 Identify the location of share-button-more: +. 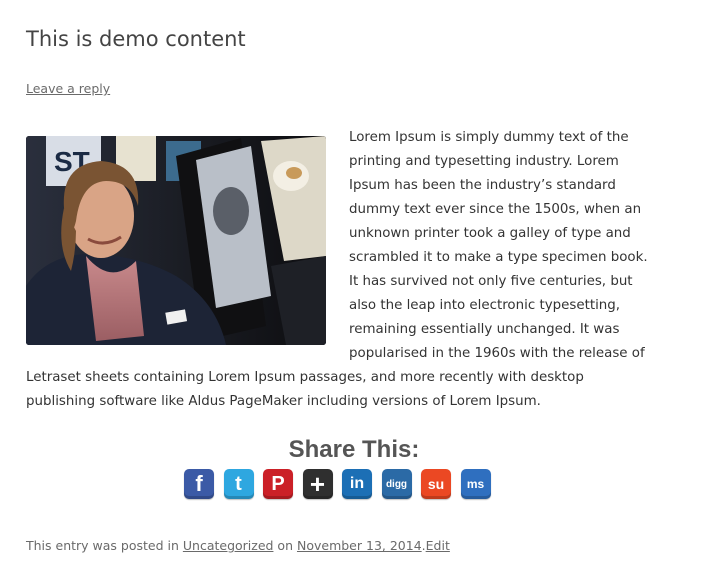
(317, 483).